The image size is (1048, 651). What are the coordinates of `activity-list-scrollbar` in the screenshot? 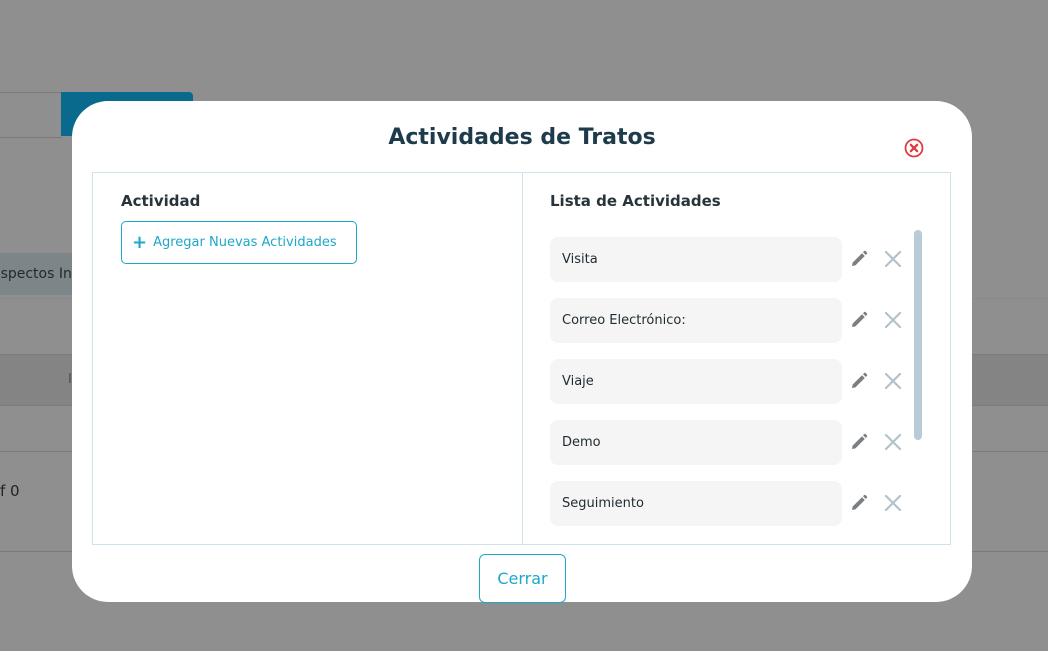 It's located at (918, 335).